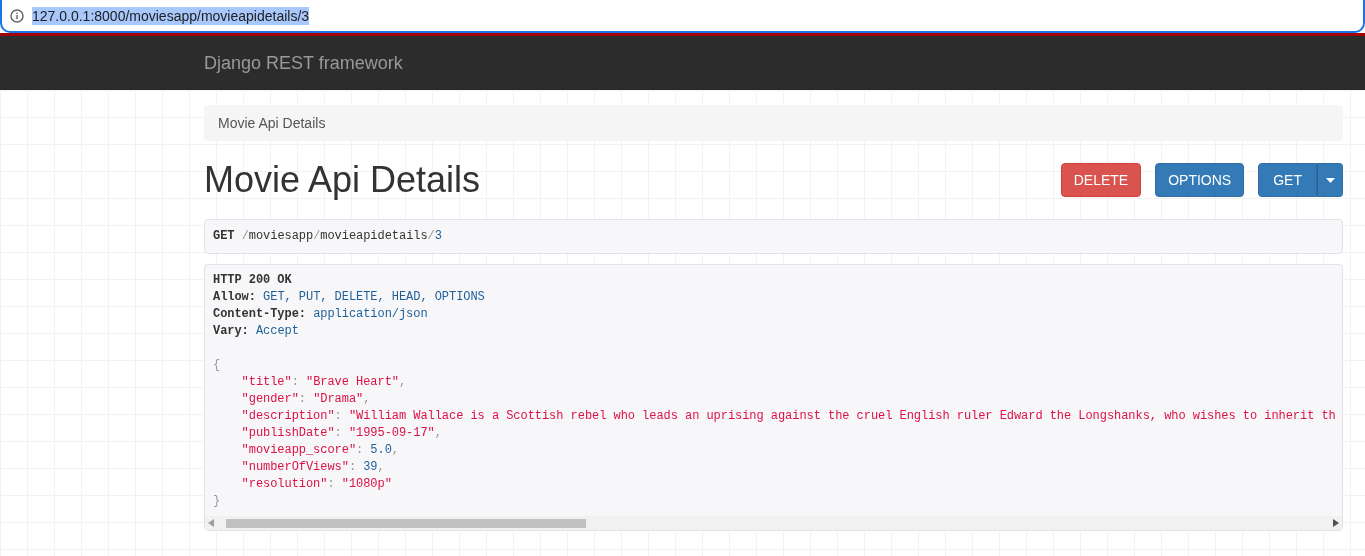 This screenshot has height=556, width=1365. I want to click on json-line: "movieapp_score": 5.0,, so click(319, 450).